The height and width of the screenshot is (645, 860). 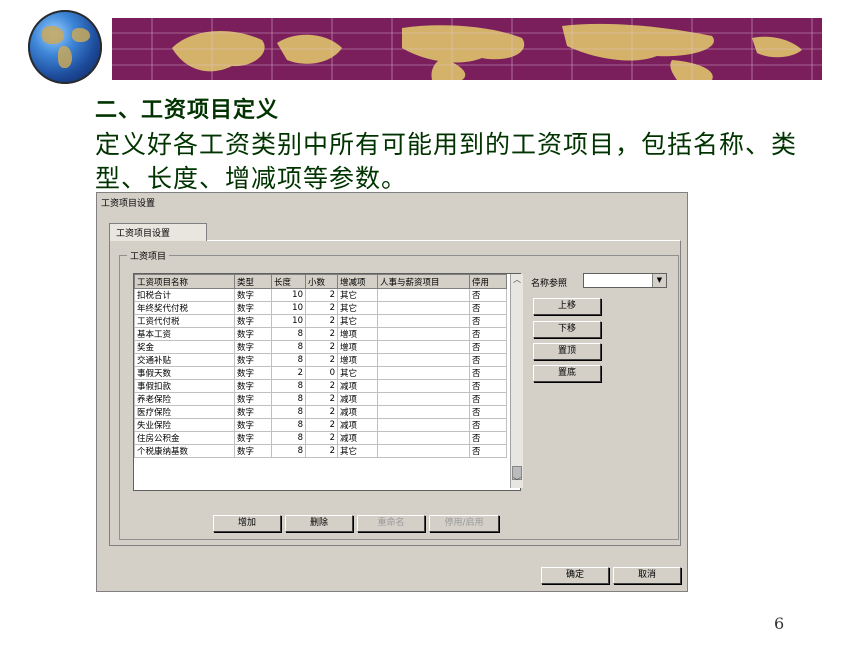 What do you see at coordinates (488, 281) in the screenshot?
I see `column-header: 停用` at bounding box center [488, 281].